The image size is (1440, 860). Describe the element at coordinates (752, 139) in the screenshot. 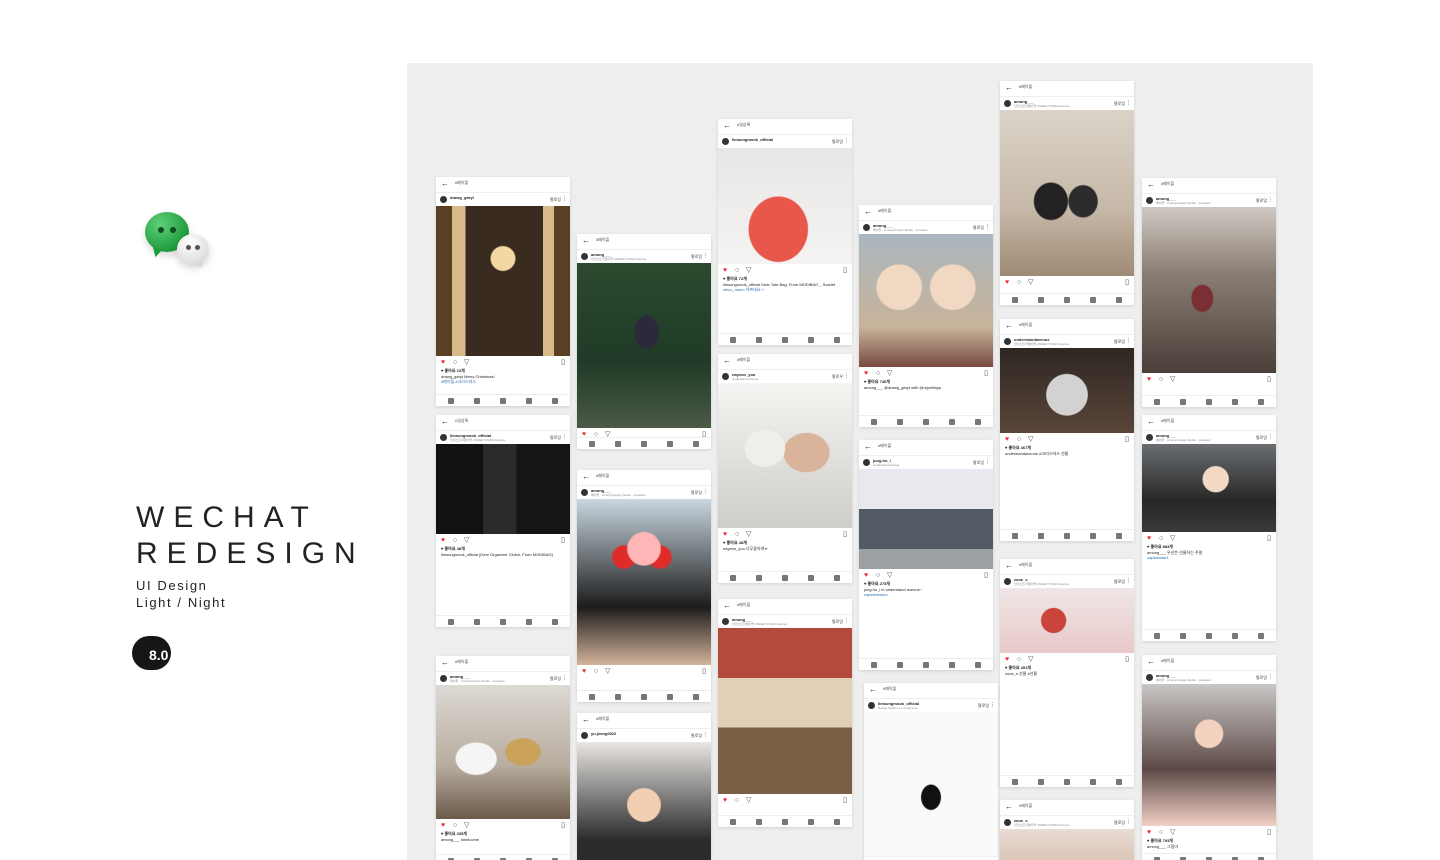

I see `username: limsungmook_official` at that location.